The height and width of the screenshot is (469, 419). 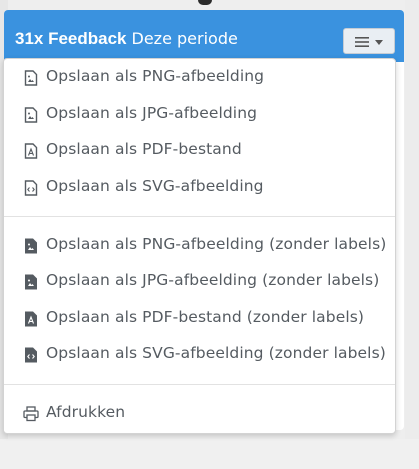 I want to click on print-icon, so click(x=31, y=414).